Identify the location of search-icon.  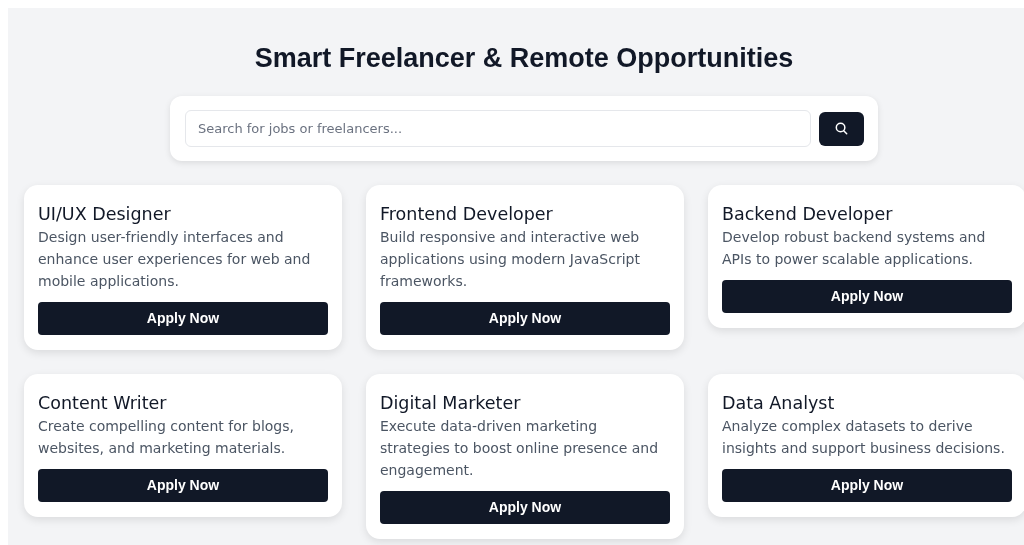
(841, 128).